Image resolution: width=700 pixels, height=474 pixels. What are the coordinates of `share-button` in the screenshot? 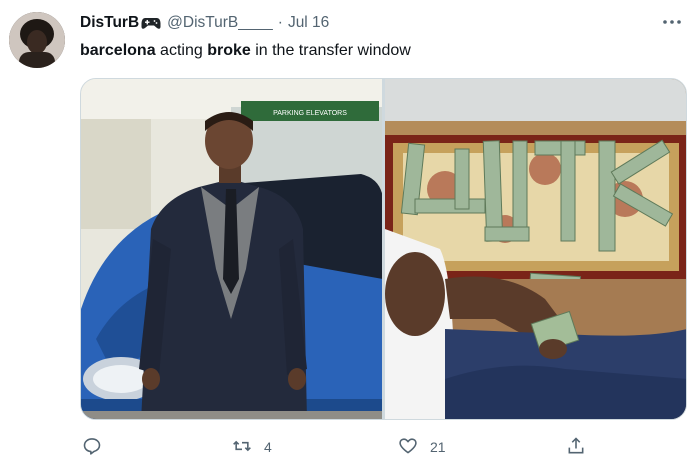 It's located at (582, 447).